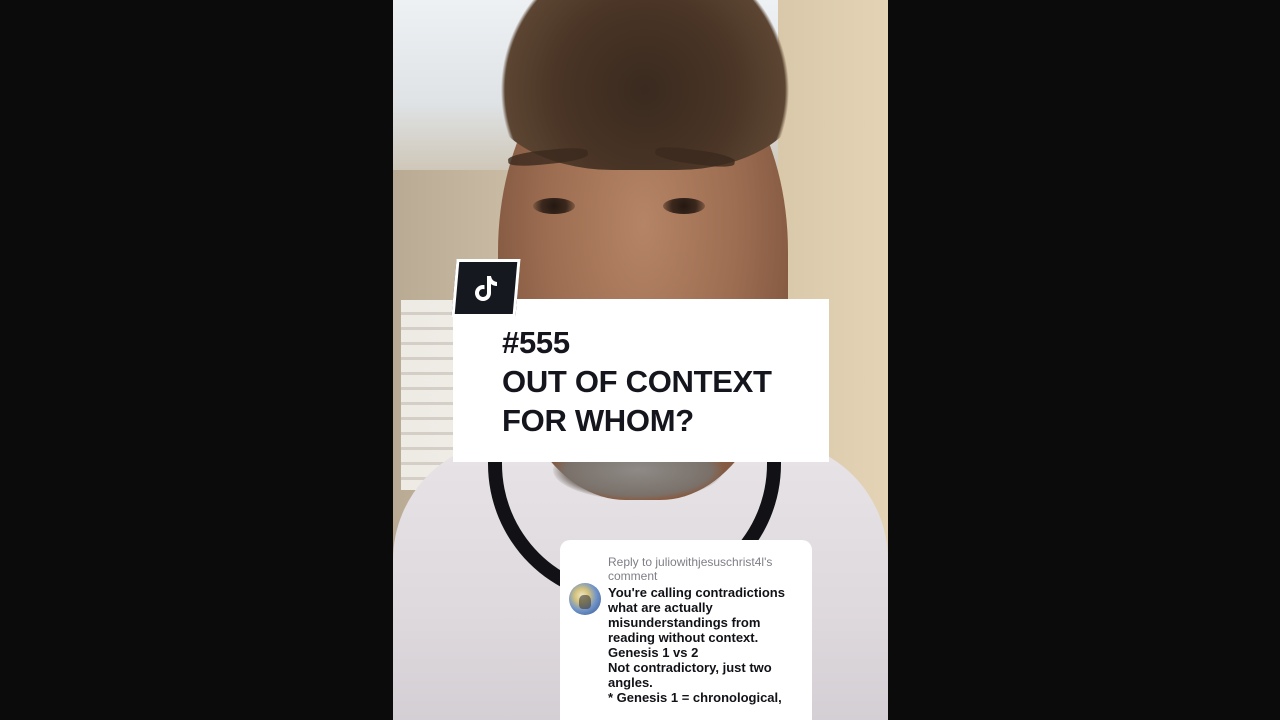 This screenshot has height=720, width=1280. Describe the element at coordinates (536, 342) in the screenshot. I see `video-title-line: #555` at that location.